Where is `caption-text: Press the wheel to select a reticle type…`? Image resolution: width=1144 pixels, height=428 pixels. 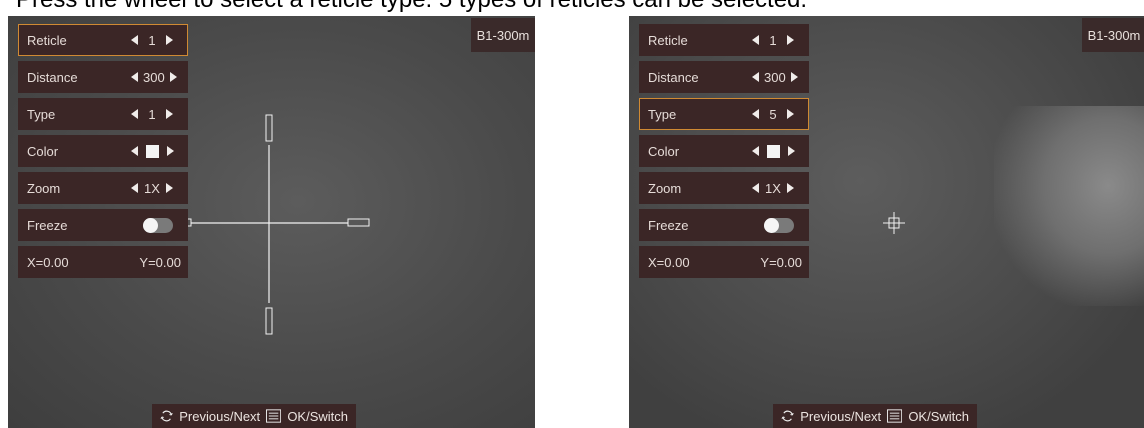 caption-text: Press the wheel to select a reticle type… is located at coordinates (411, 7).